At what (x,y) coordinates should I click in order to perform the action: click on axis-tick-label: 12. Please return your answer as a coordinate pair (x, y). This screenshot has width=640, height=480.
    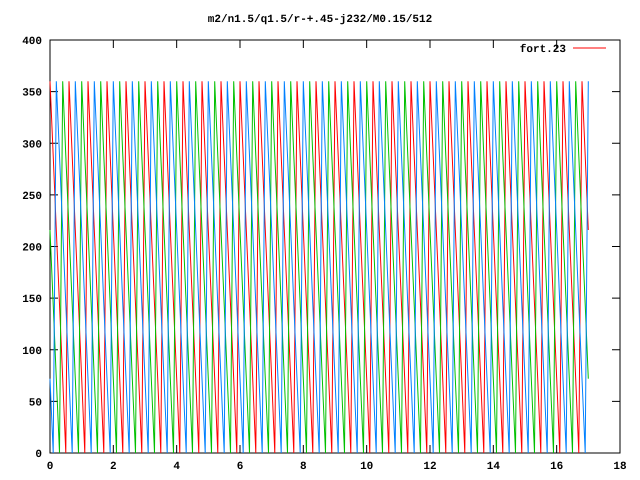
    Looking at the image, I should click on (430, 467).